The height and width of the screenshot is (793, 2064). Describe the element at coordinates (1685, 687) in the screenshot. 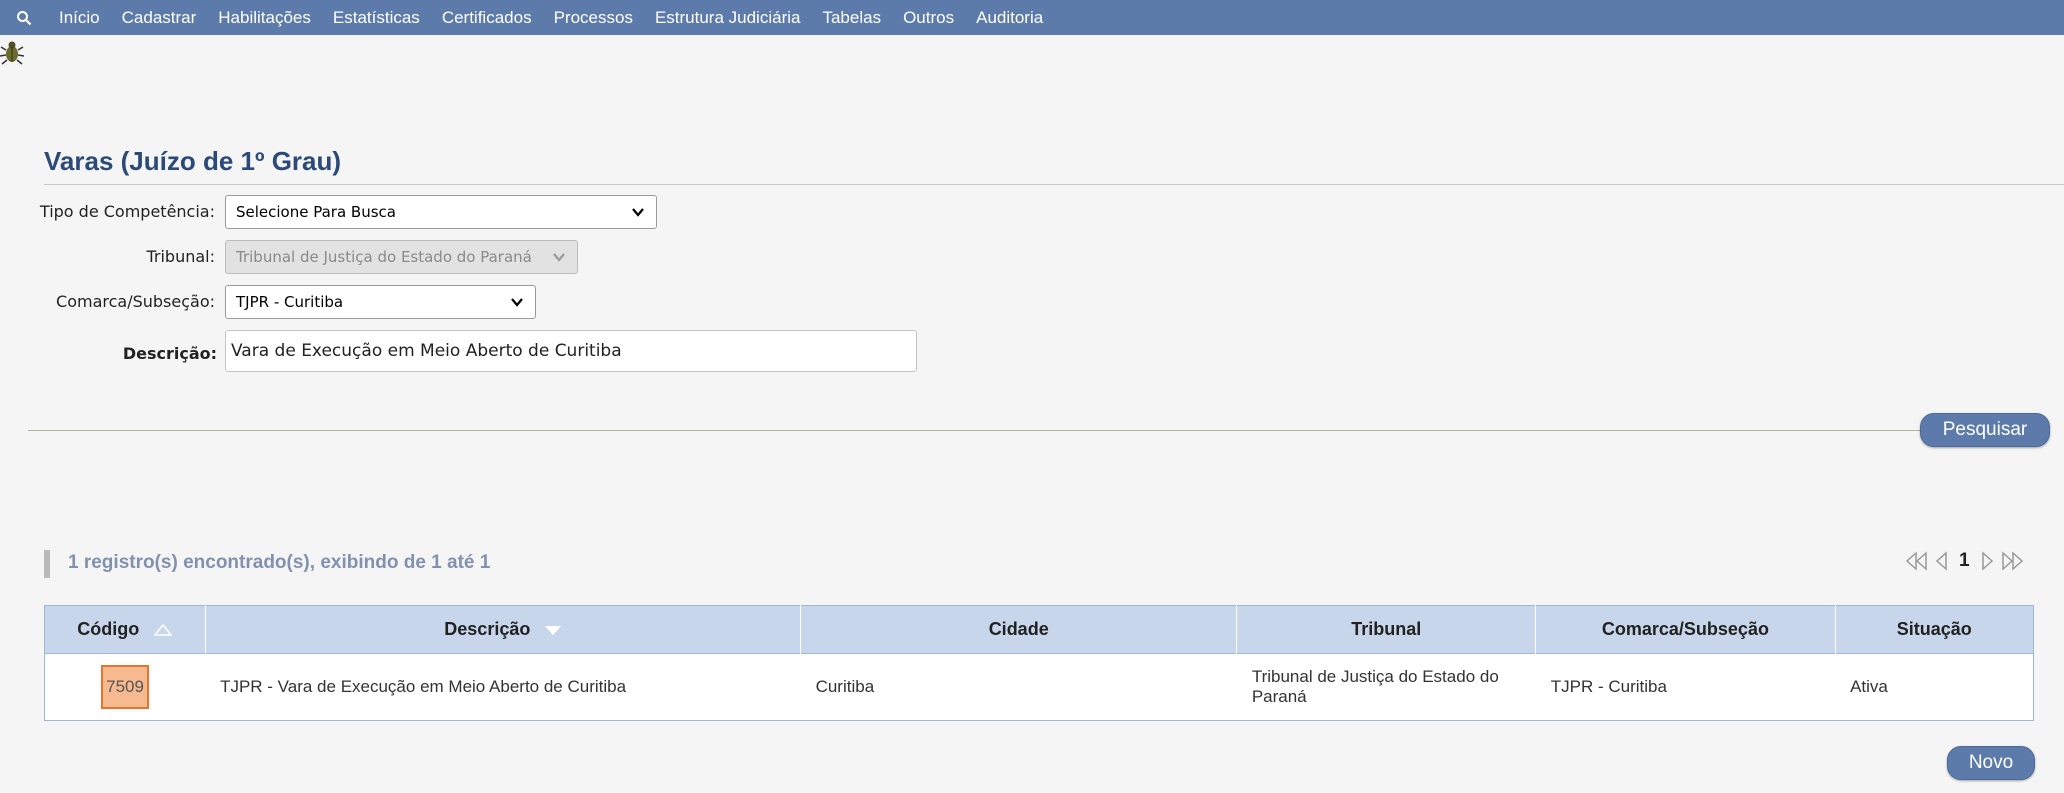

I see `cell-comarca: TJPR - Curitiba` at that location.